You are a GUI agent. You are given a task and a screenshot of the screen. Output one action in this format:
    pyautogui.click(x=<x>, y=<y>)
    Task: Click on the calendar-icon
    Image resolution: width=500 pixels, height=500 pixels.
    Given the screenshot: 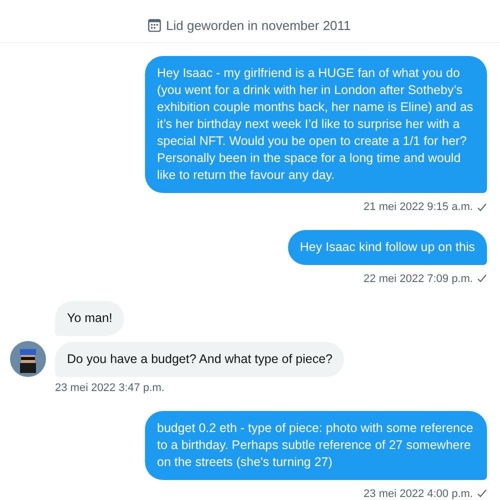 What is the action you would take?
    pyautogui.click(x=154, y=25)
    